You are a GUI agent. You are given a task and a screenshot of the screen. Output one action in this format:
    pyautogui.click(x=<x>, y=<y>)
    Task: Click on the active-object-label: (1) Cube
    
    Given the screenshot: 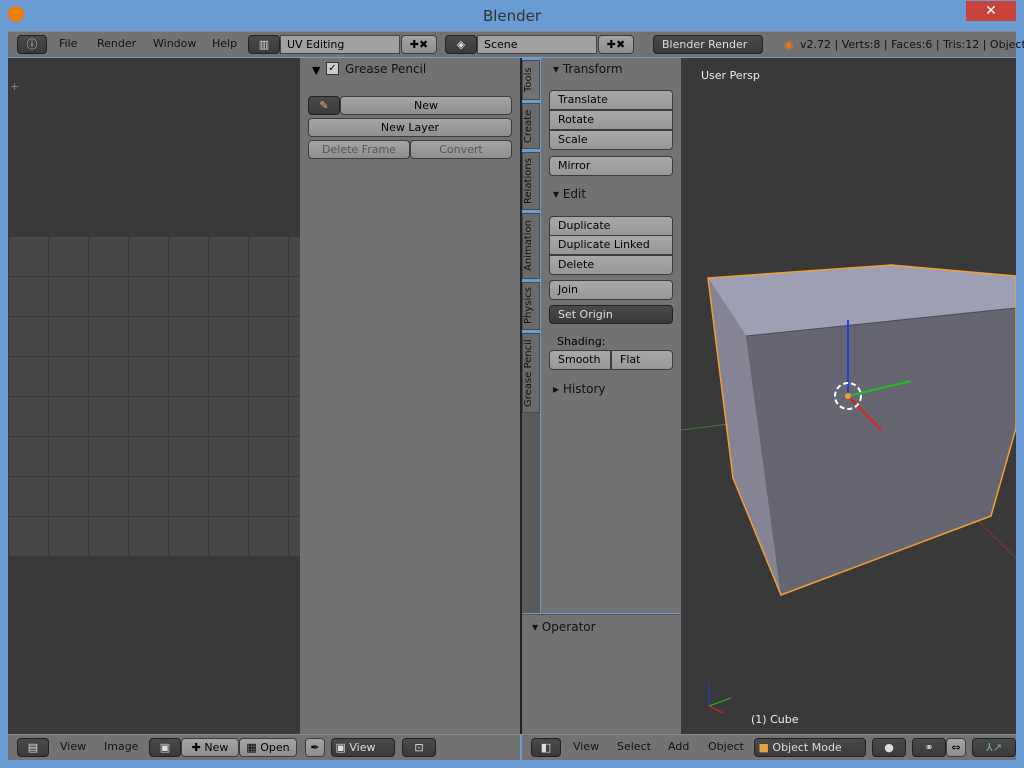 What is the action you would take?
    pyautogui.click(x=775, y=719)
    